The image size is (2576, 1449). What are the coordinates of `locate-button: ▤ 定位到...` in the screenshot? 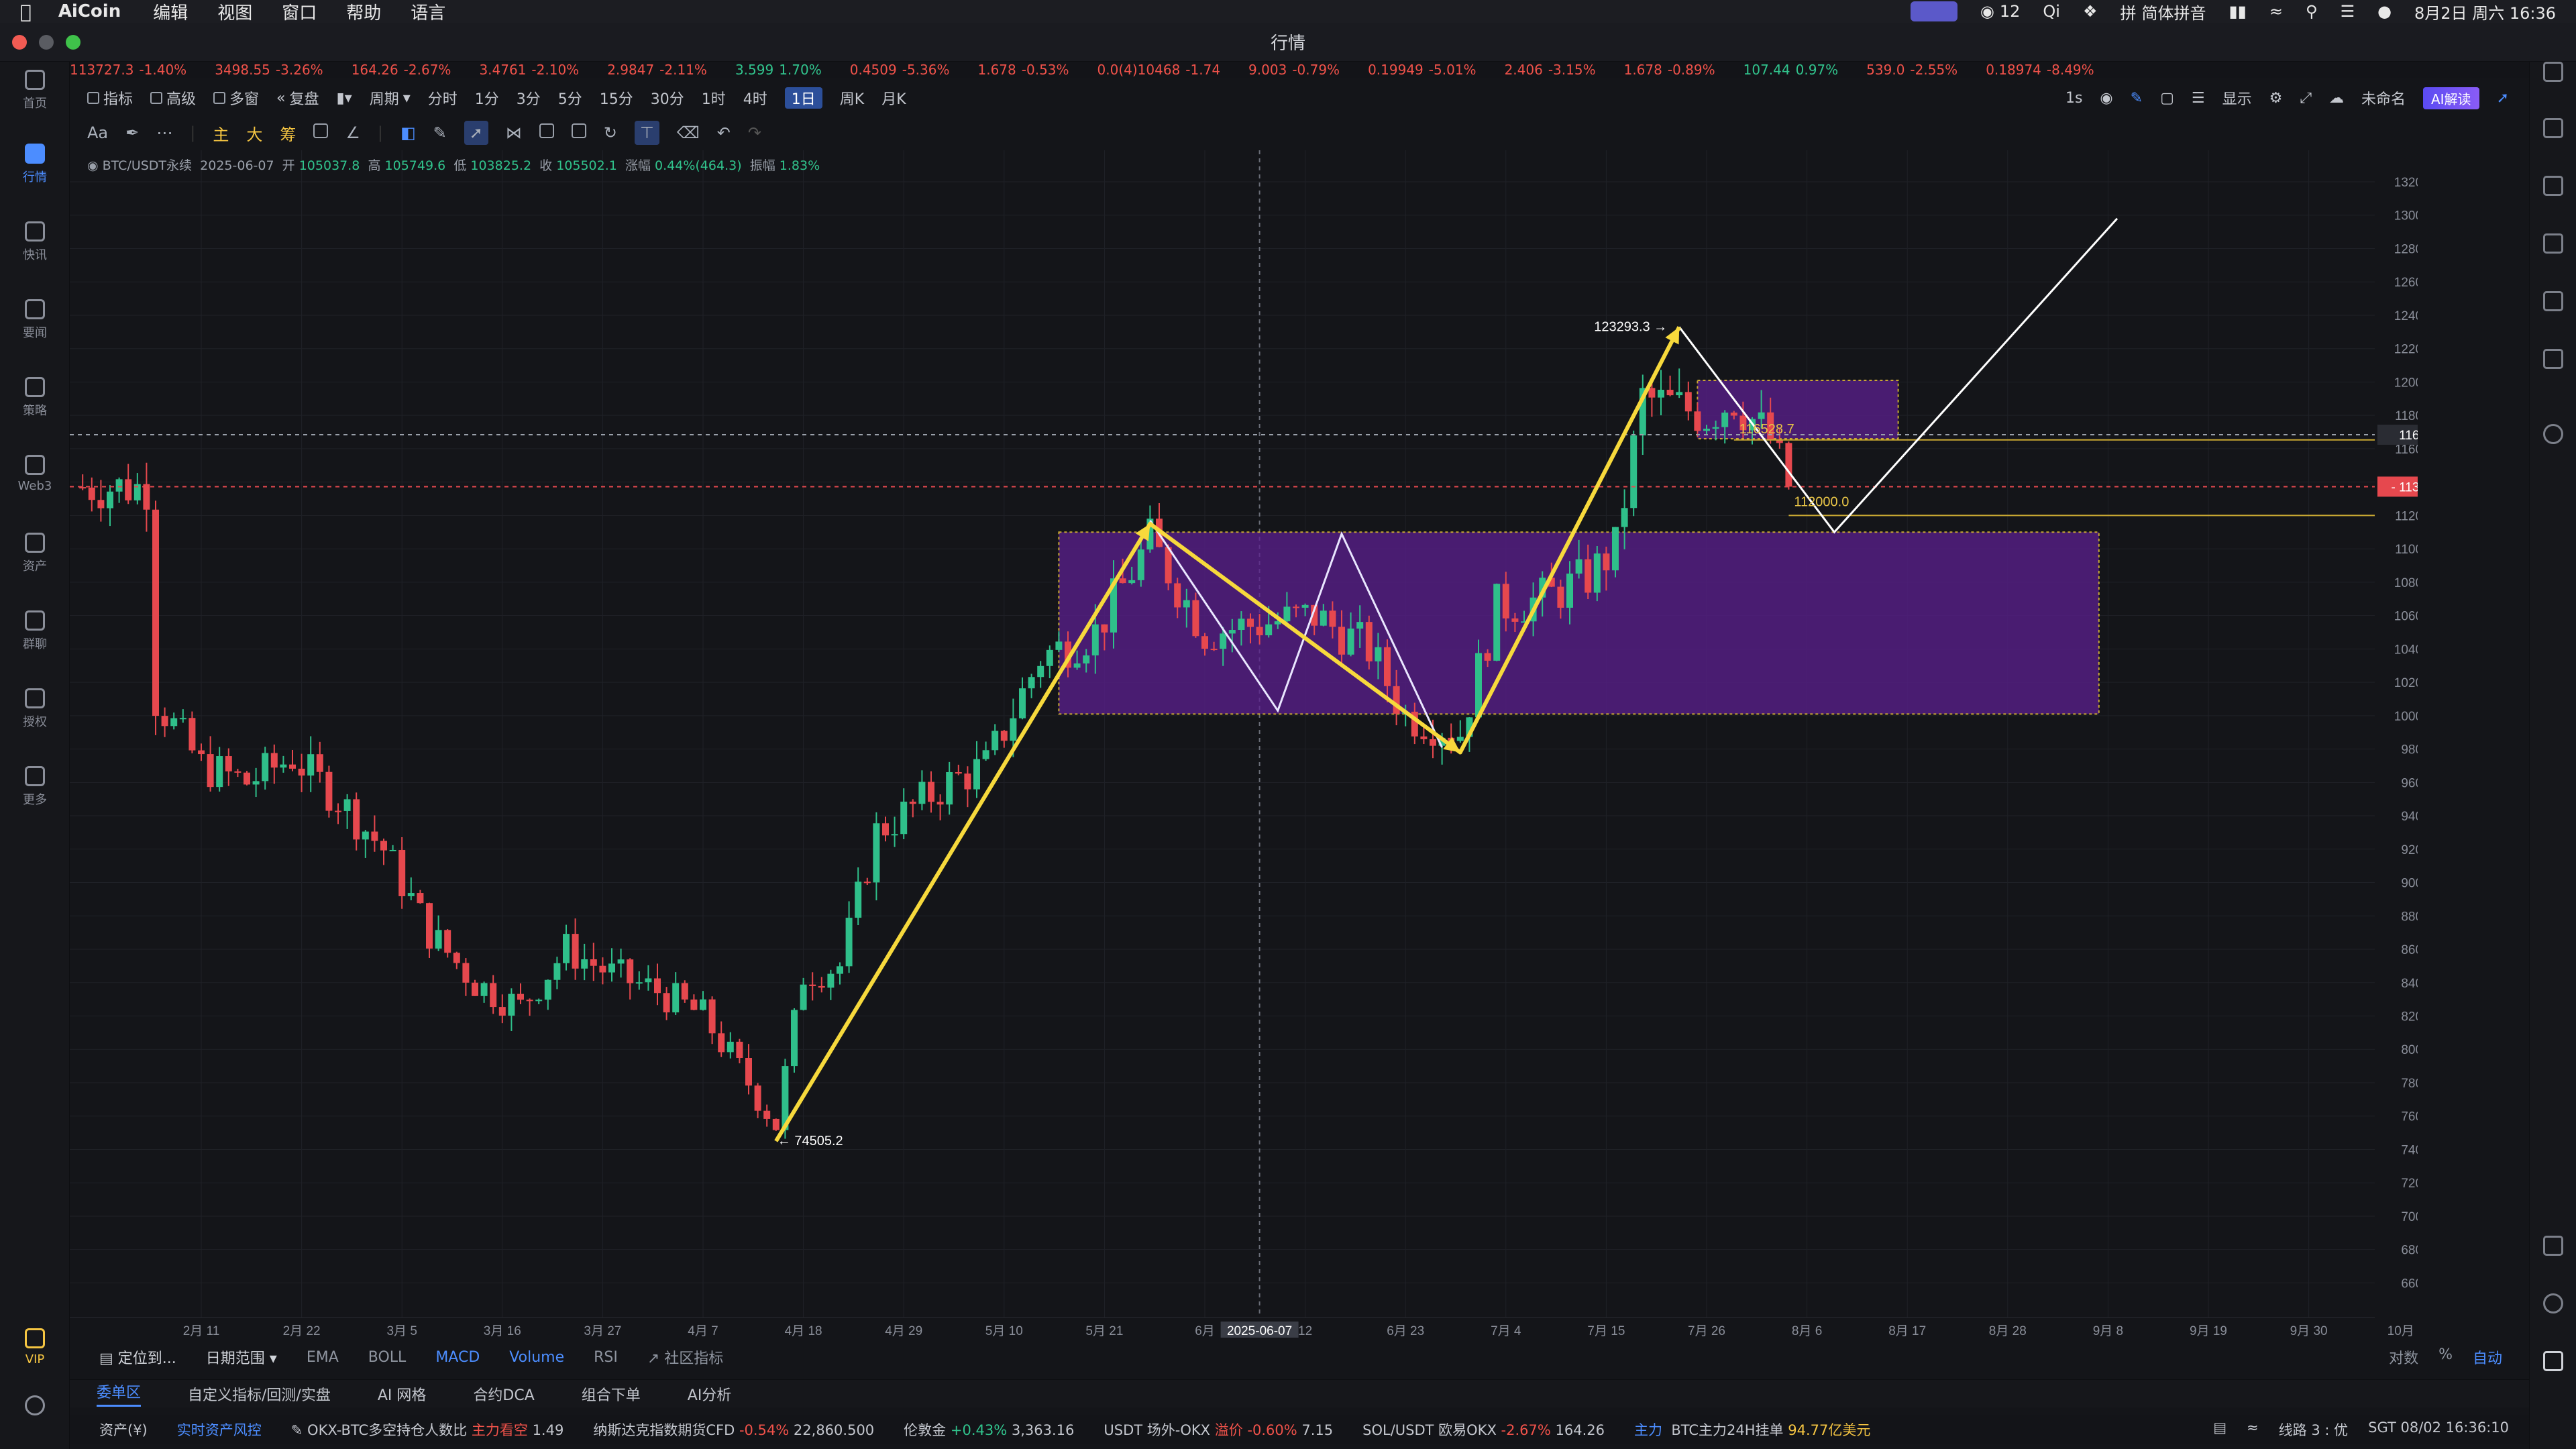 It's located at (137, 1357).